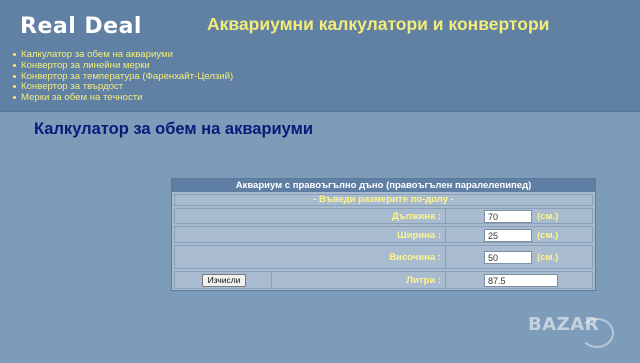 This screenshot has width=640, height=363. I want to click on nav-item-liquid-measures: Мерки за обем на течности, so click(123, 98).